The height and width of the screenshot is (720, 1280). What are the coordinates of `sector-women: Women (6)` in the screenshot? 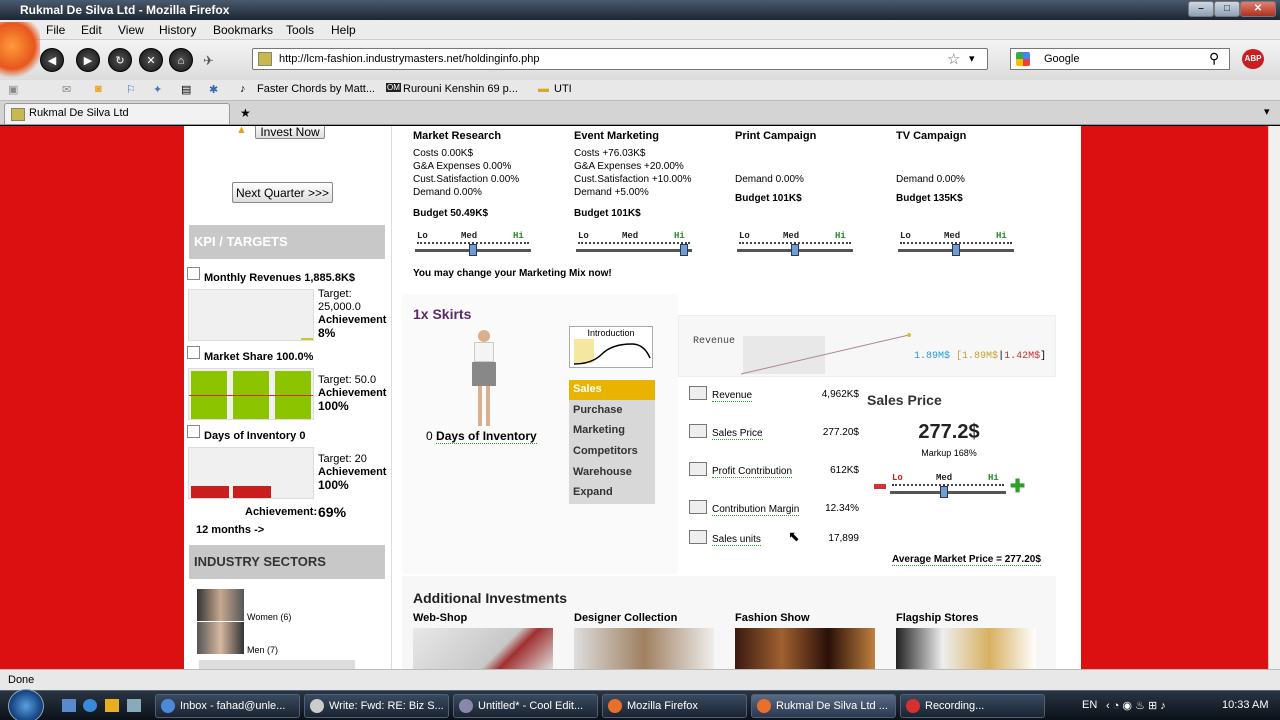 It's located at (269, 617).